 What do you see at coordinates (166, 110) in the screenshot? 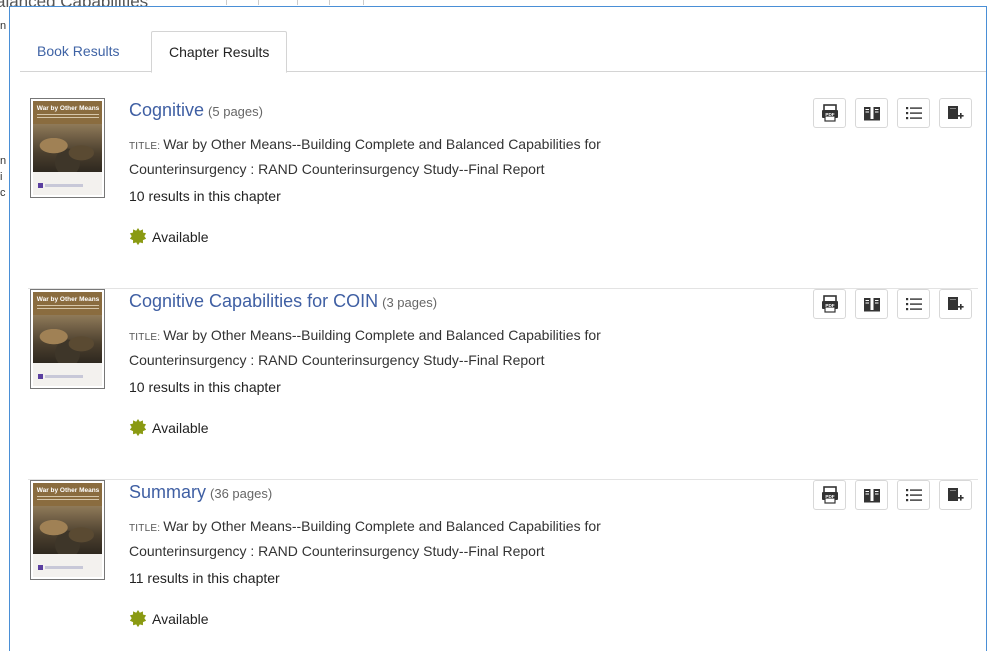
I see `chapter-title-text: Cognitive` at bounding box center [166, 110].